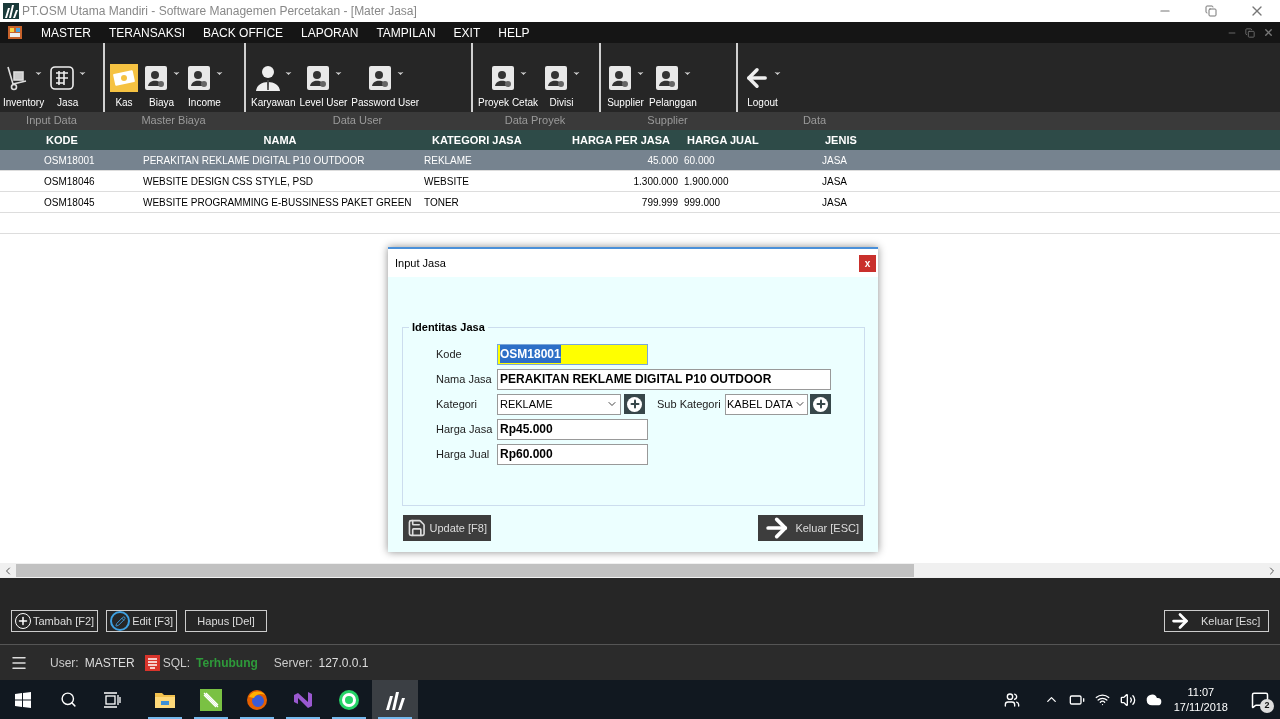 This screenshot has height=719, width=1280. Describe the element at coordinates (814, 120) in the screenshot. I see `group-label: Data` at that location.